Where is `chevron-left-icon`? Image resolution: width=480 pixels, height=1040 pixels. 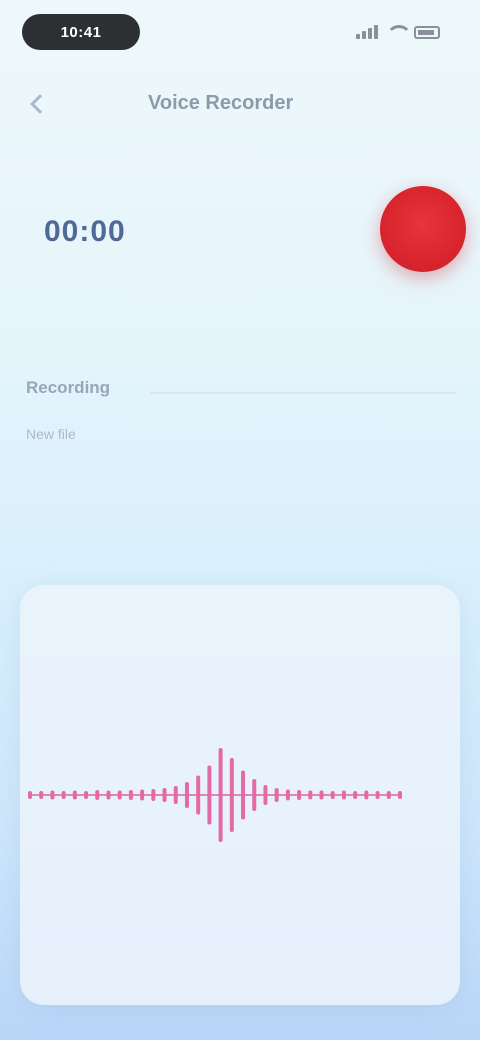
chevron-left-icon is located at coordinates (40, 104).